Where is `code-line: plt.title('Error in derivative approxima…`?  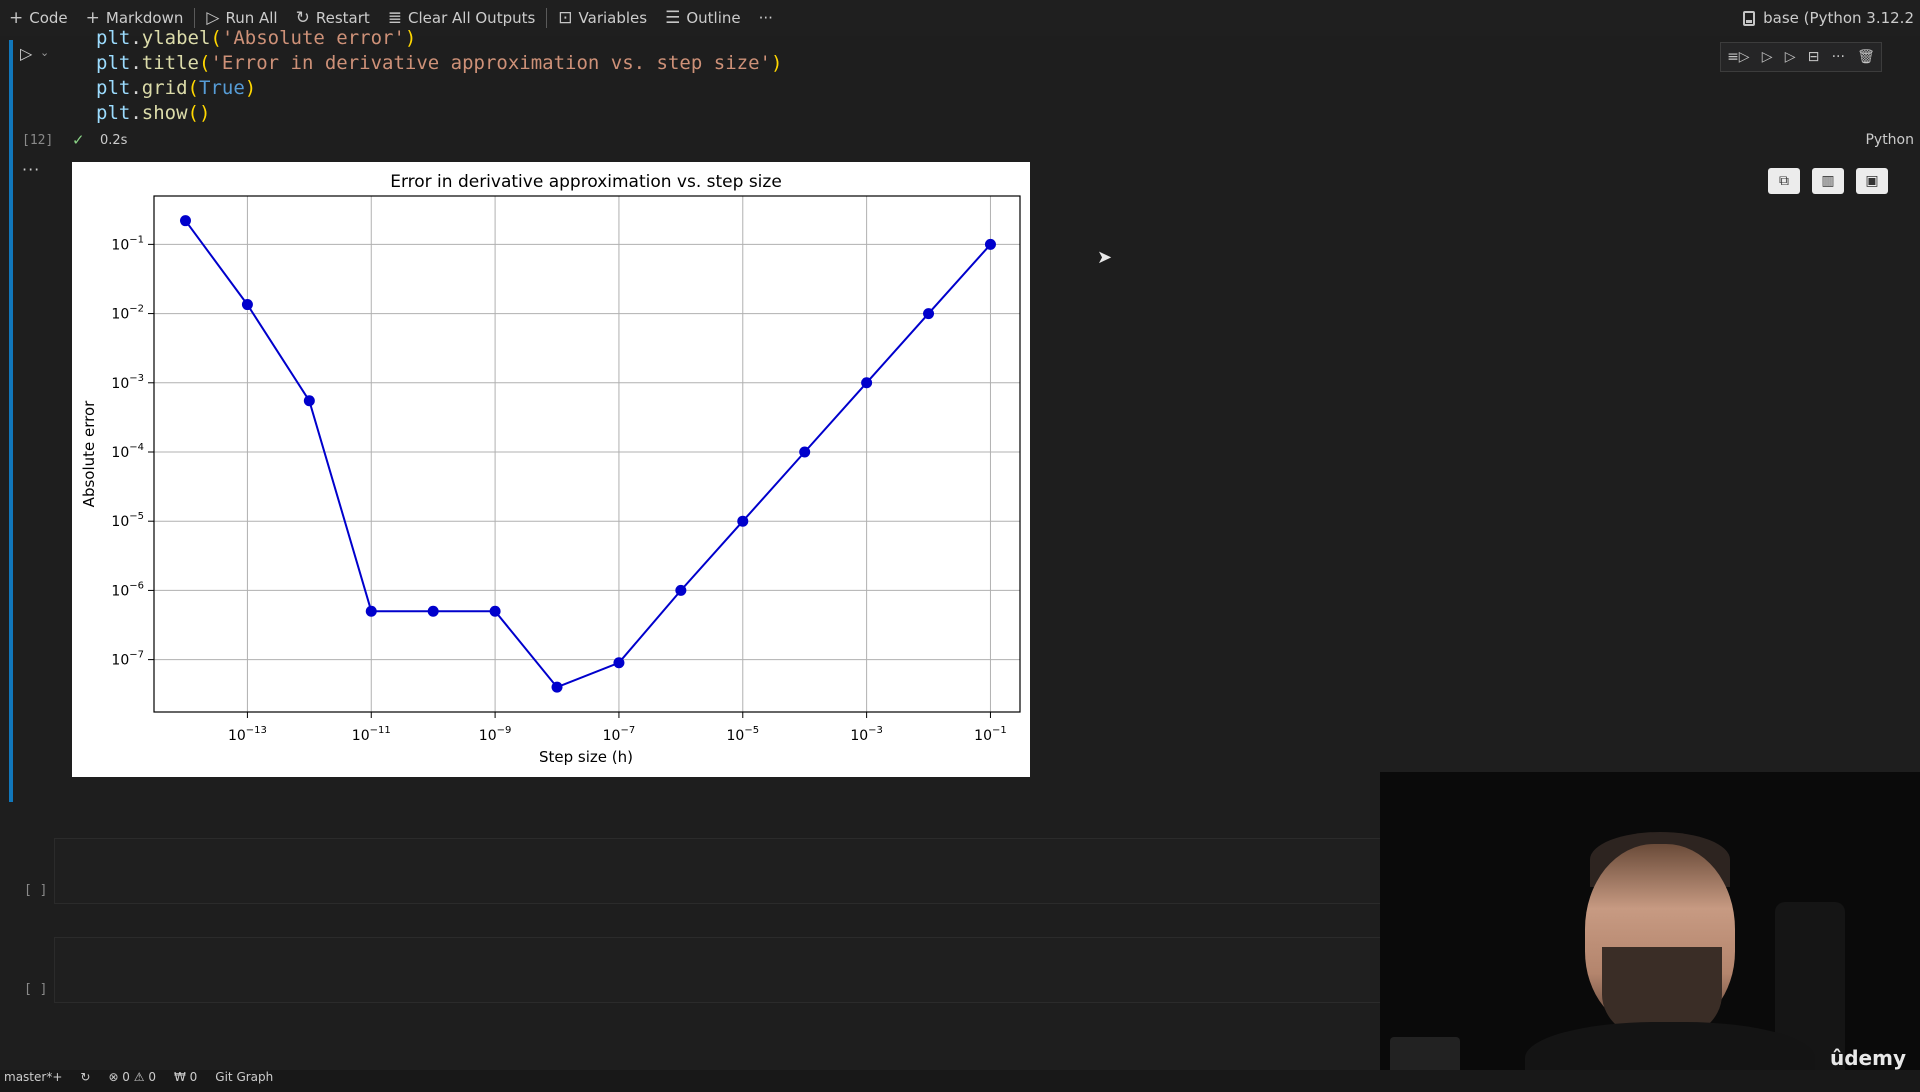
code-line: plt.title('Error in derivative approxima… is located at coordinates (439, 63).